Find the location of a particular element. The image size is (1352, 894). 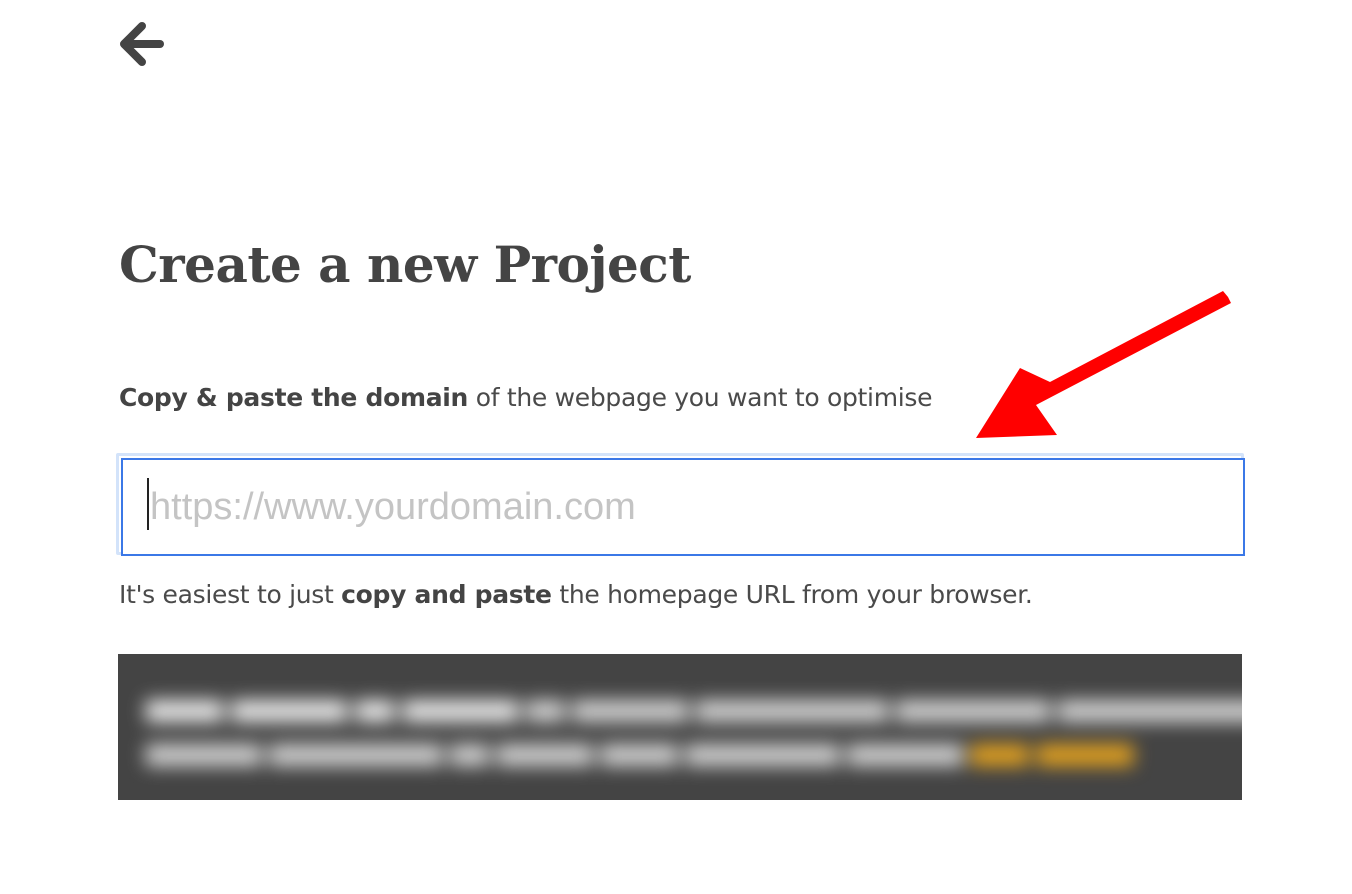

url-field-wrapper is located at coordinates (680, 504).